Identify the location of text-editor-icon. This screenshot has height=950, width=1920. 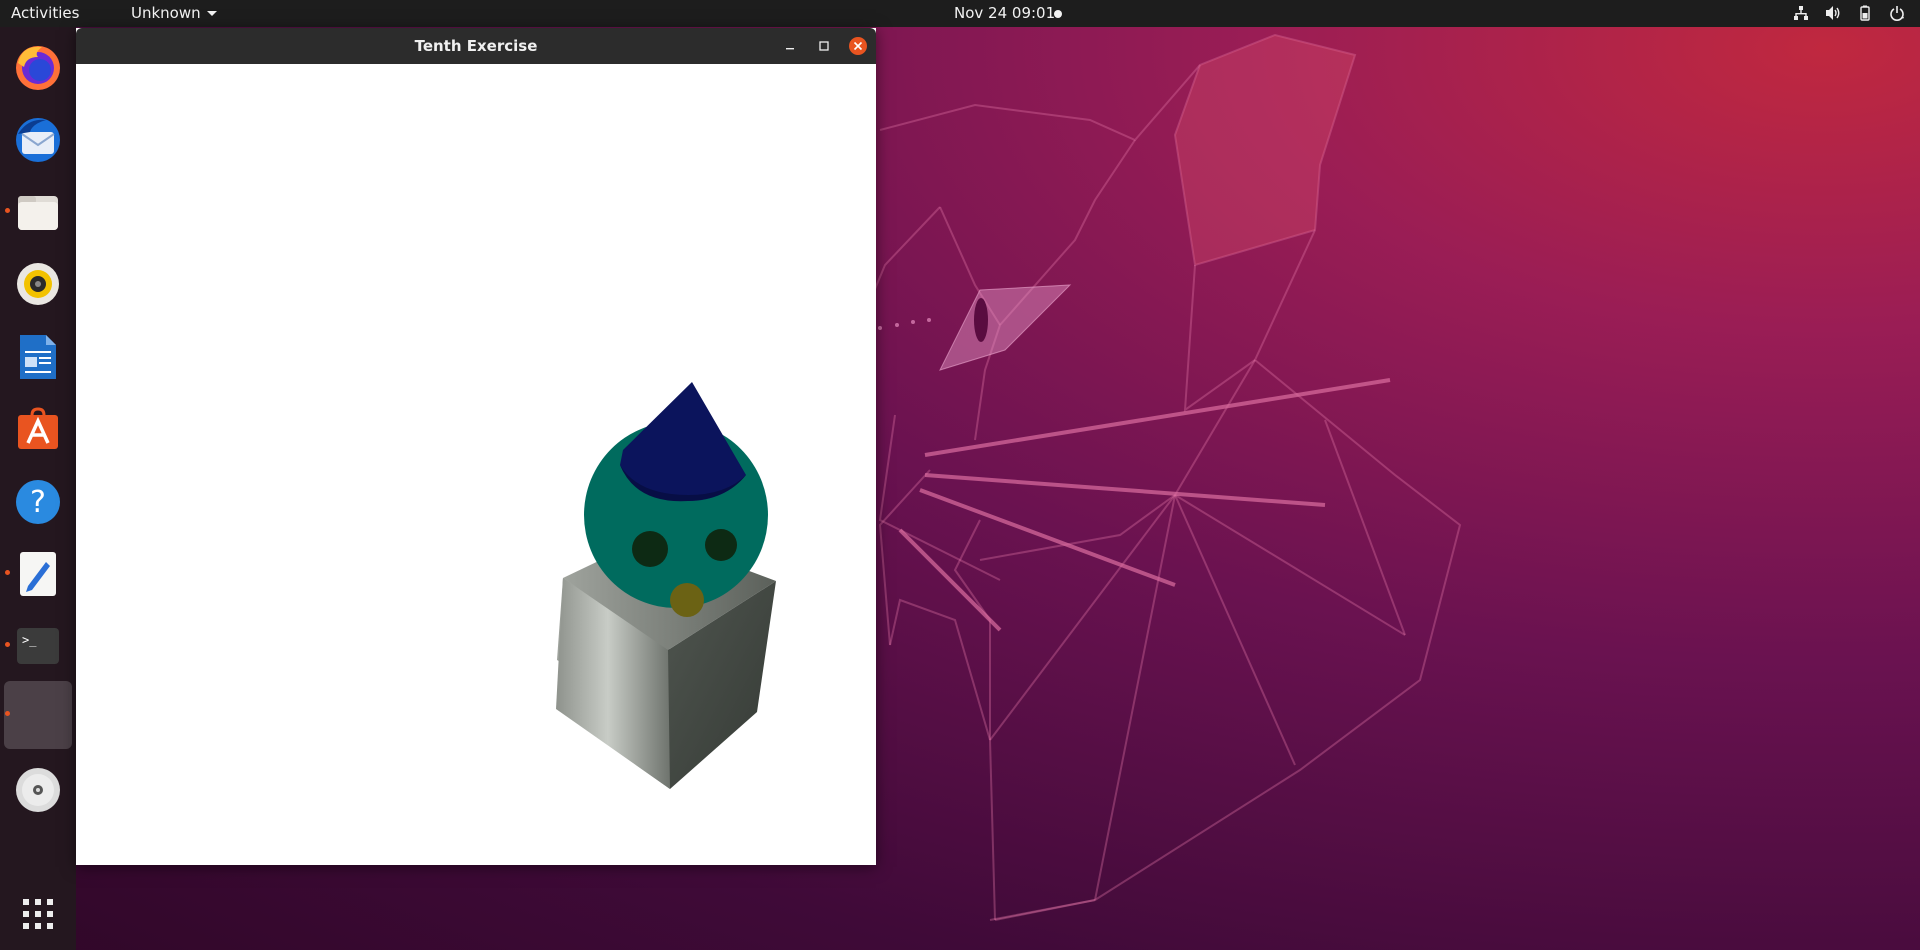
(38, 574).